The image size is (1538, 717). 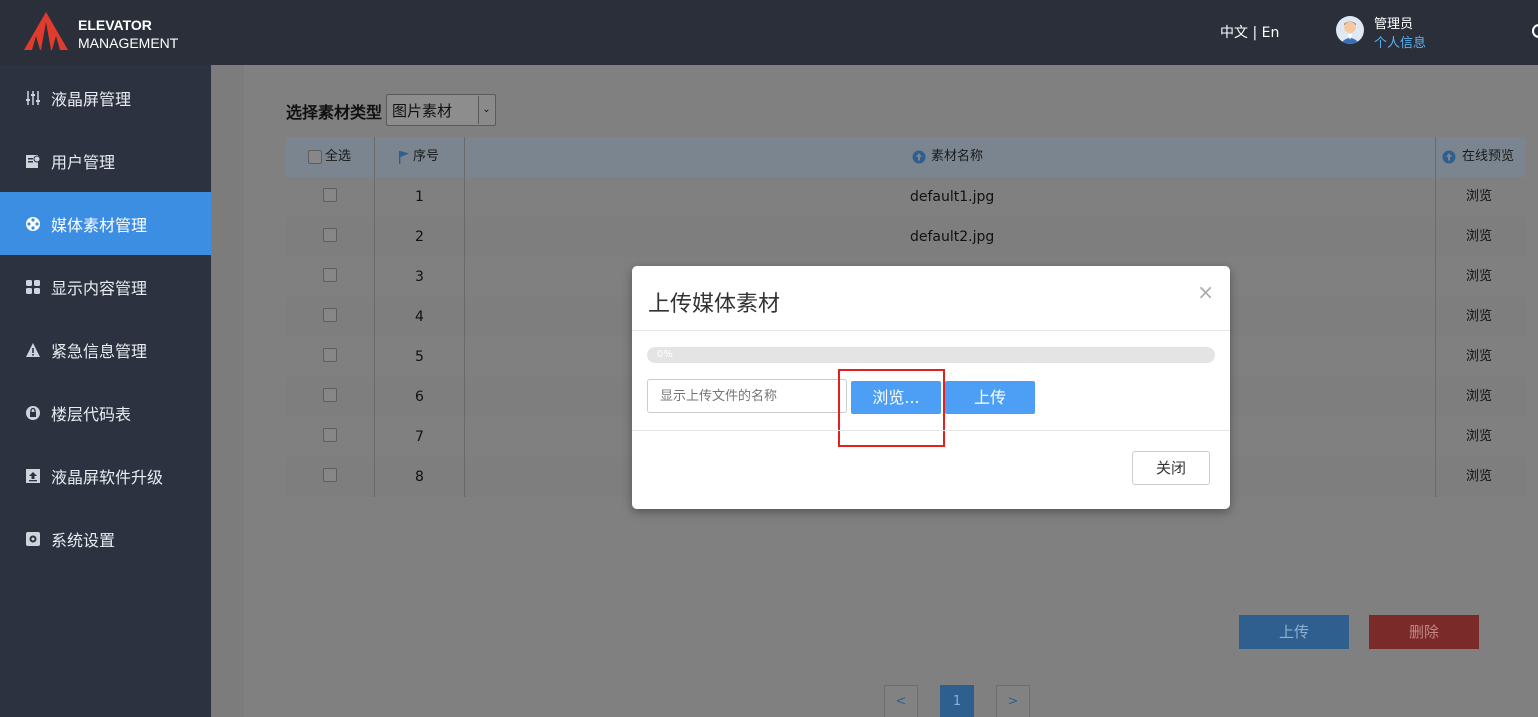 What do you see at coordinates (1400, 41) in the screenshot?
I see `profile-link: 个人信息` at bounding box center [1400, 41].